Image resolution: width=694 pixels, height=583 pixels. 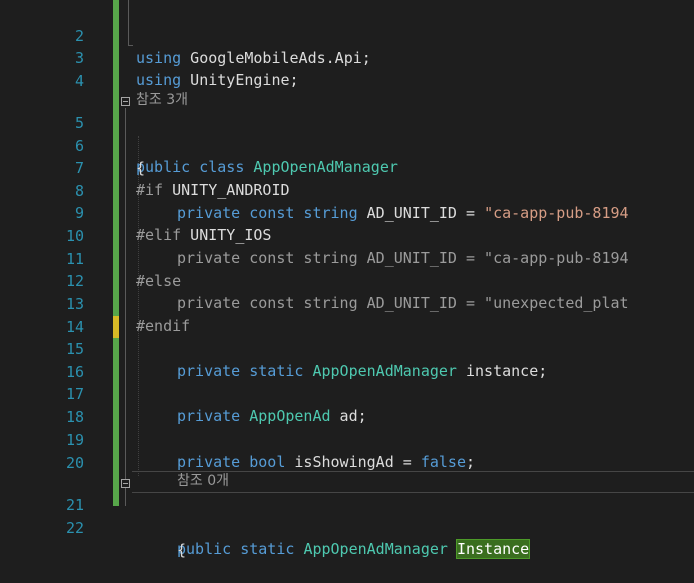 I want to click on highlighted-identifier: Instance, so click(x=493, y=549).